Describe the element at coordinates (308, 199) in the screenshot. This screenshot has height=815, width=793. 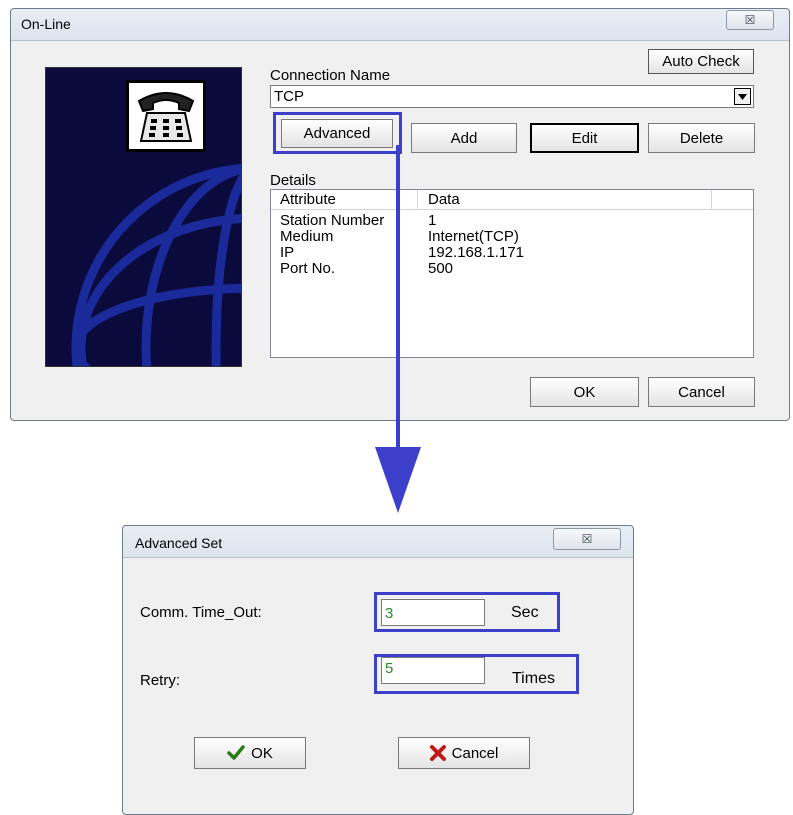
I see `column-header-attribute-label: Attribute` at that location.